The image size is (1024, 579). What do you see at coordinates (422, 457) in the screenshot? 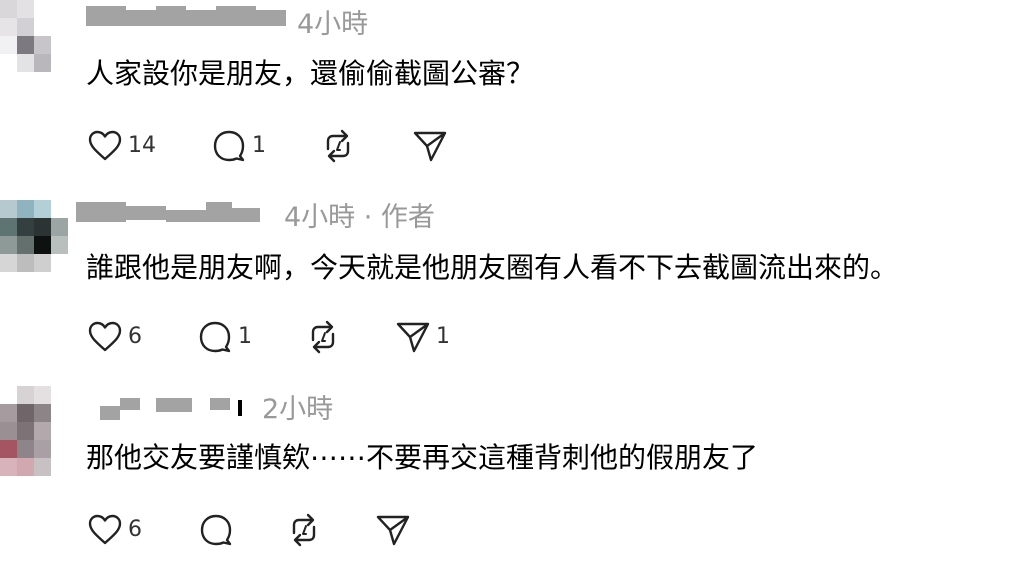
I see `comment-text: 那他交友要謹慎欸⋯⋯不要再交這種背刺他的假朋友了` at bounding box center [422, 457].